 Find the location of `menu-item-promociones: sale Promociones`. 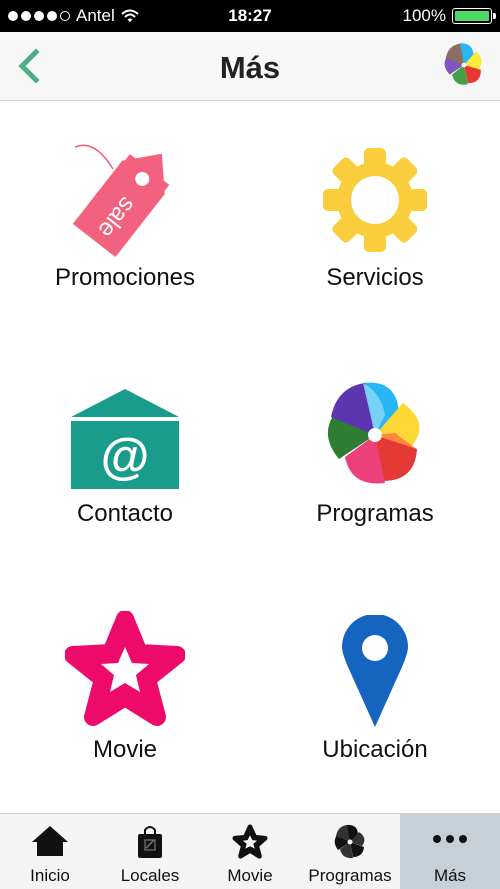

menu-item-promociones: sale Promociones is located at coordinates (125, 219).